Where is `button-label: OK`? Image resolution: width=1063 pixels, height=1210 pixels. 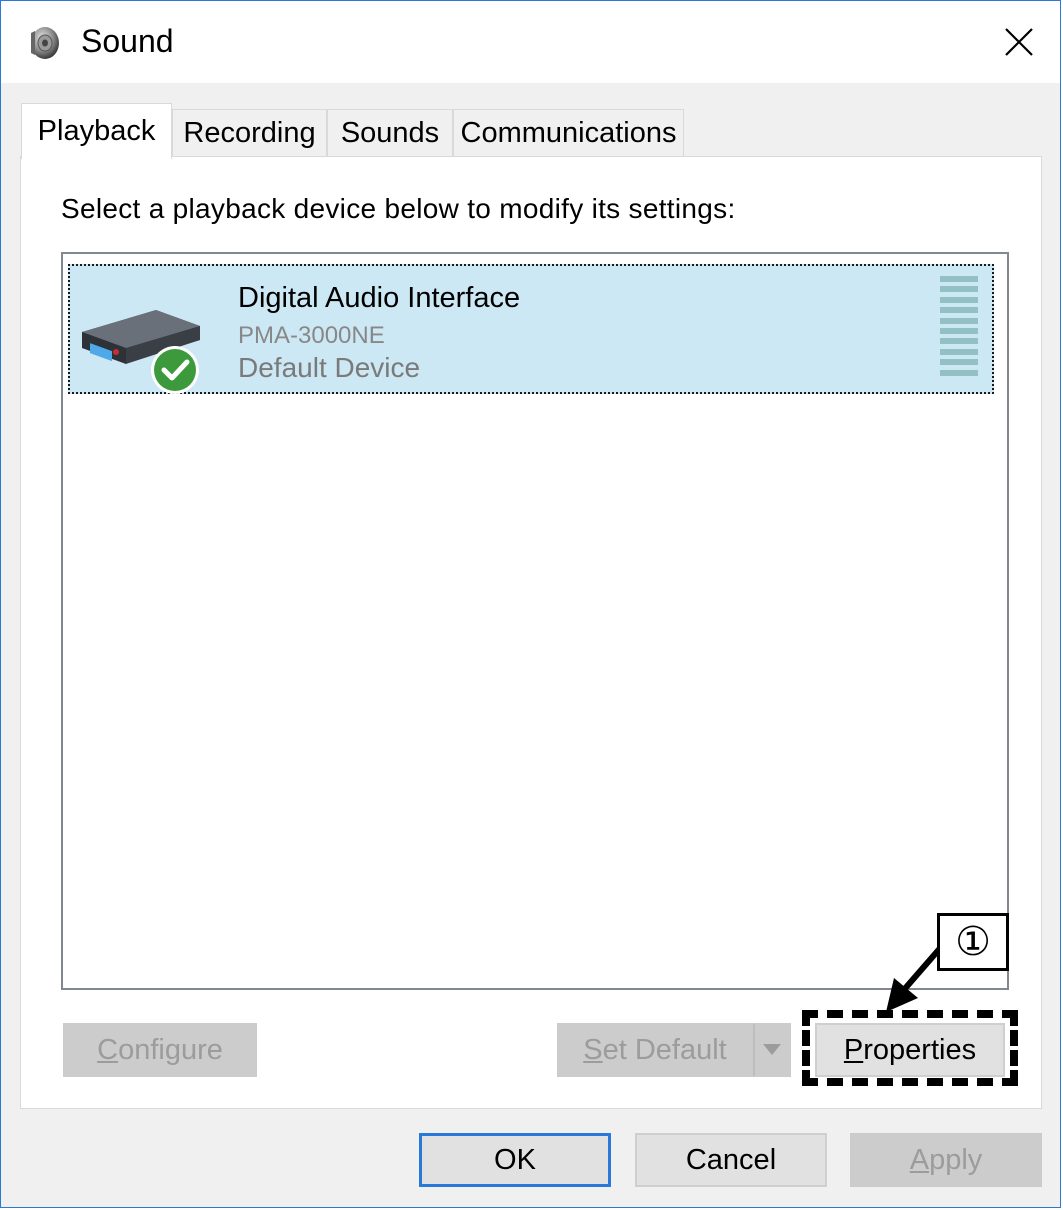
button-label: OK is located at coordinates (515, 1159).